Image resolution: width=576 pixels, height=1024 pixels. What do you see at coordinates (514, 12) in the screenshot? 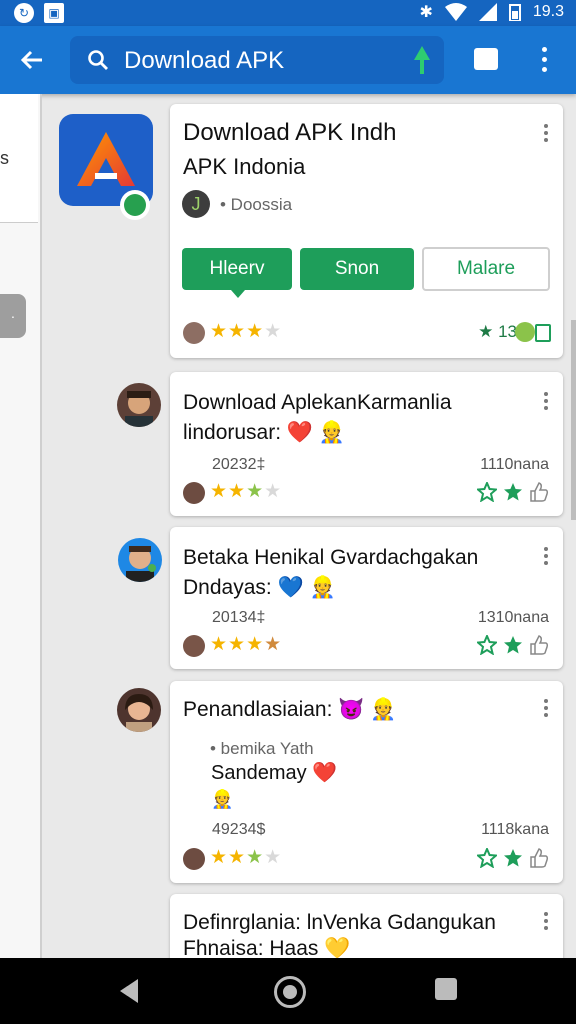
I see `battery-icon` at bounding box center [514, 12].